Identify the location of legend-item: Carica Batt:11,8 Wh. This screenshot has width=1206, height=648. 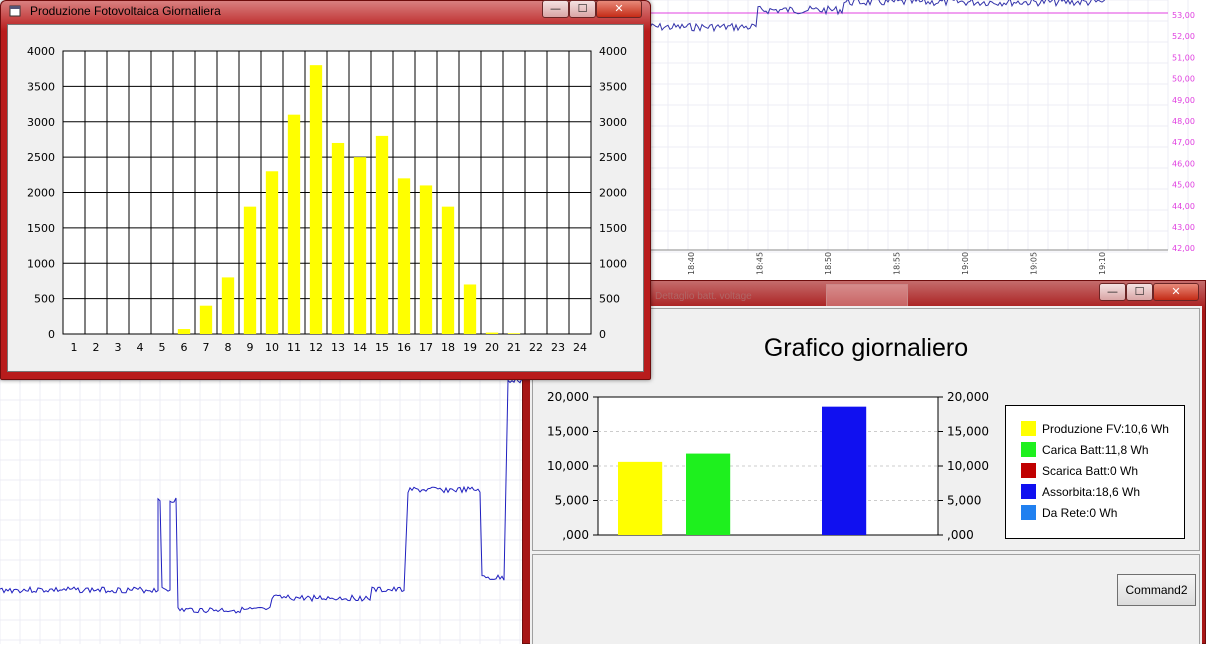
(1102, 449).